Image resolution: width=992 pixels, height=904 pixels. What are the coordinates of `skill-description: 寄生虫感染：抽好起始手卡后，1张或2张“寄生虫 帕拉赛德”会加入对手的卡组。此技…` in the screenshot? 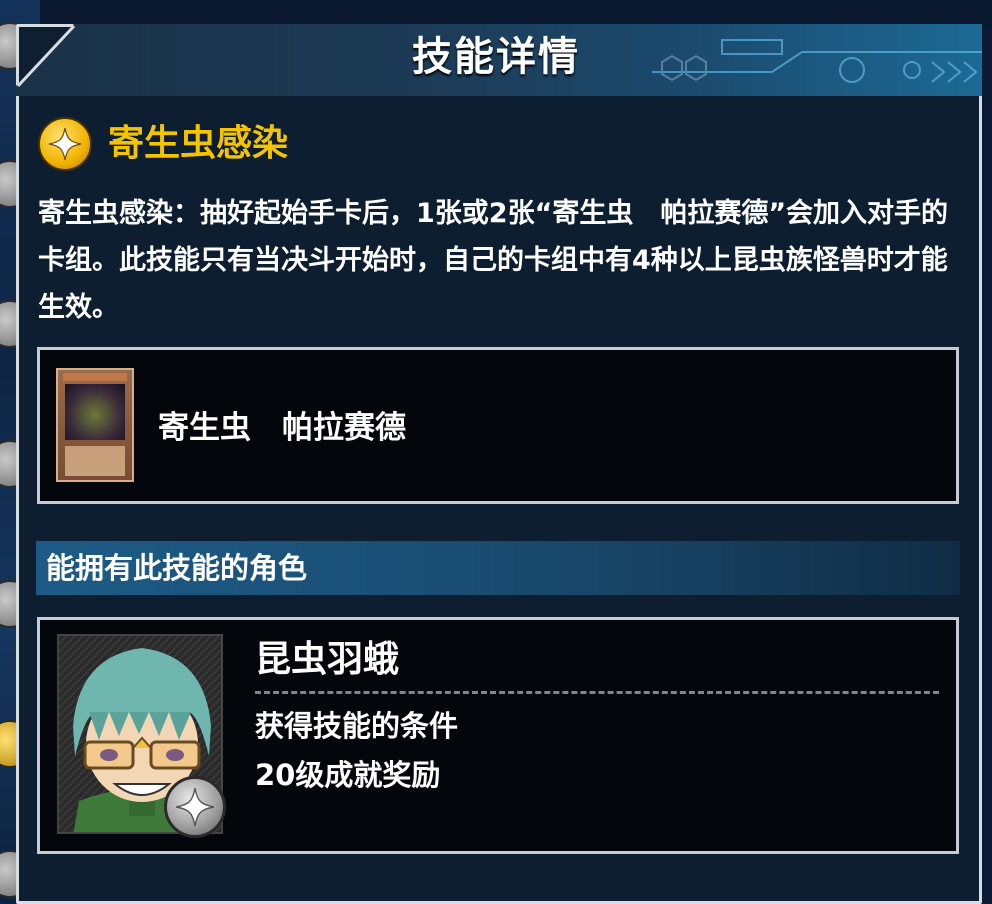 It's located at (493, 260).